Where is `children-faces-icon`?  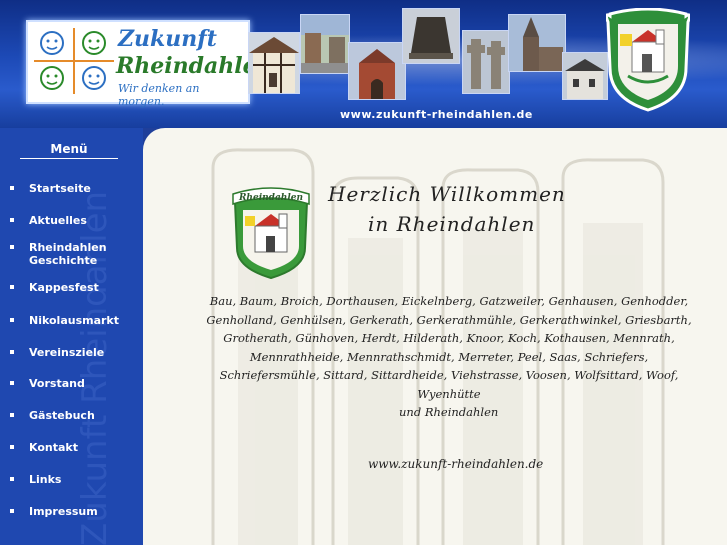 children-faces-icon is located at coordinates (74, 61).